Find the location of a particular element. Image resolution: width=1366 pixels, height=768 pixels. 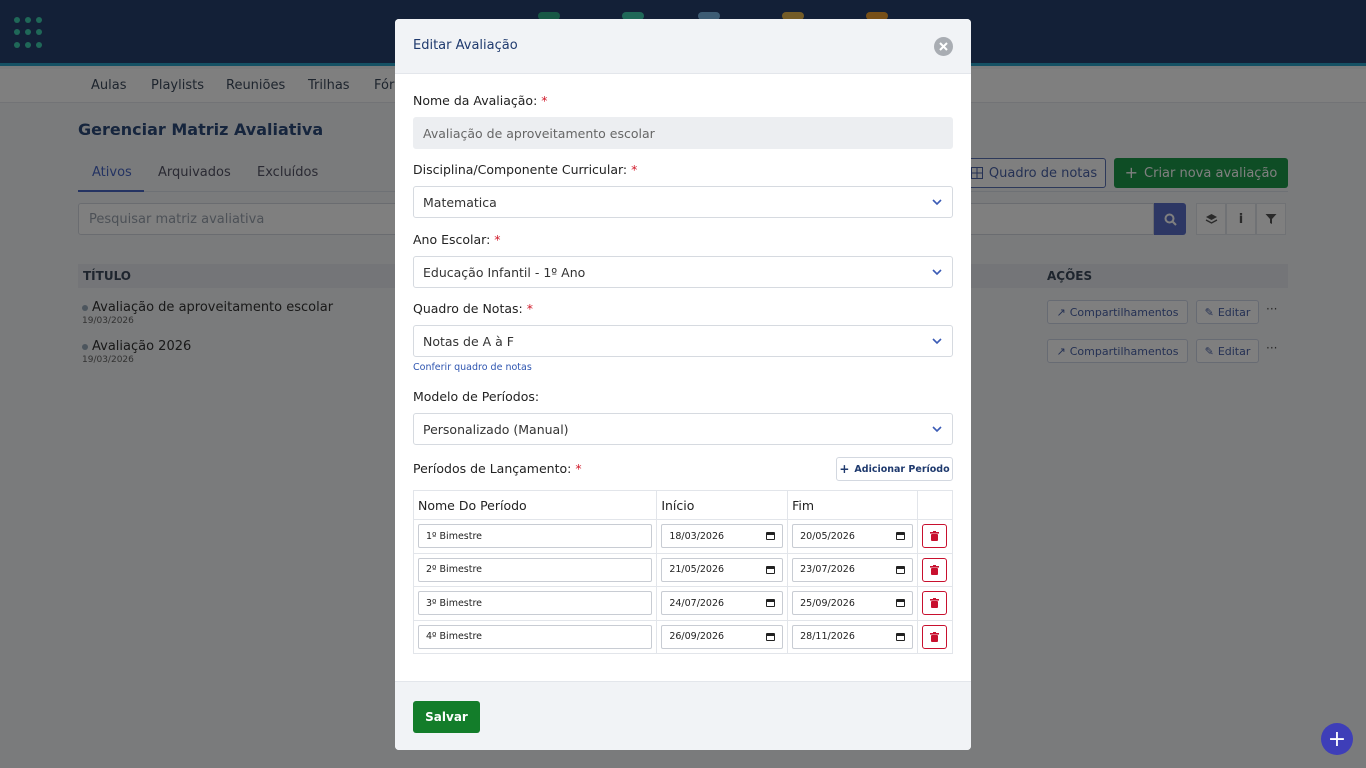

period-name-input: 4º Bimestre is located at coordinates (535, 636).